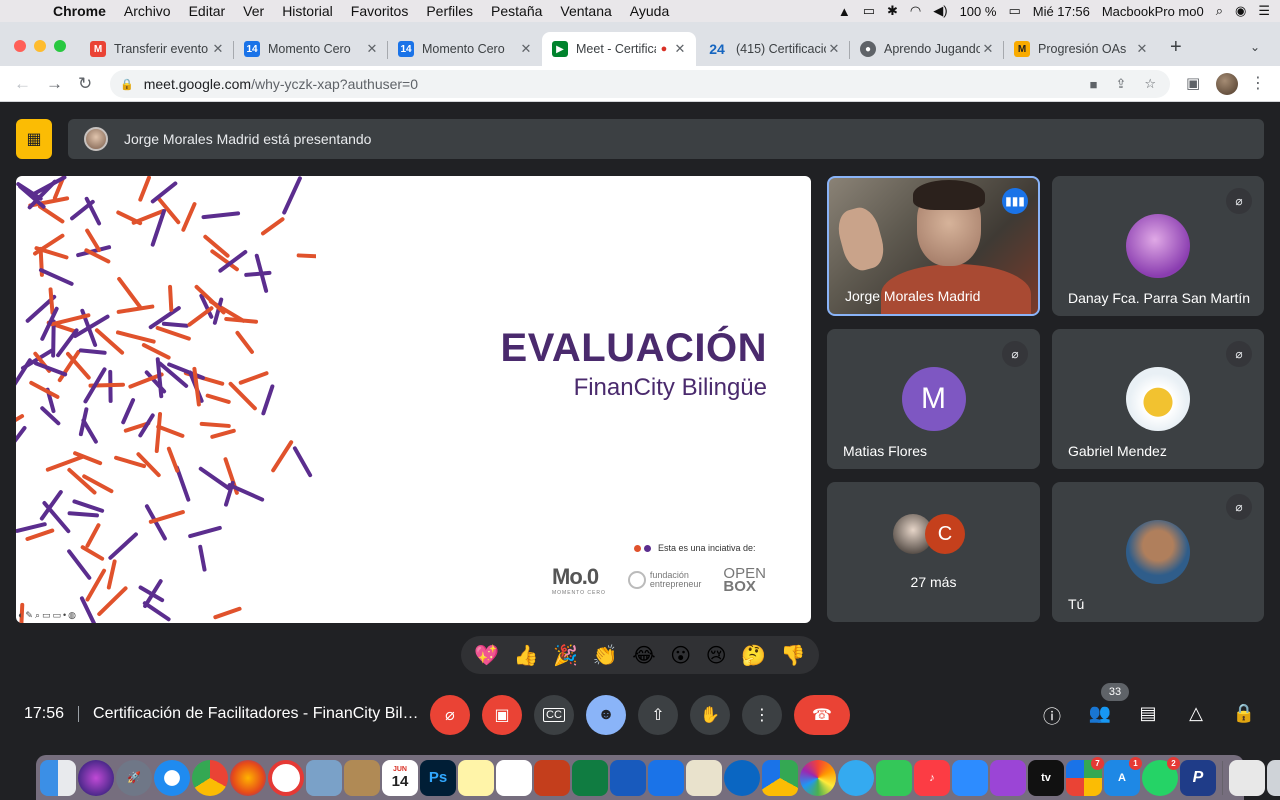 The height and width of the screenshot is (800, 1280). What do you see at coordinates (753, 655) in the screenshot?
I see `reaction-thinking: 🤔` at bounding box center [753, 655].